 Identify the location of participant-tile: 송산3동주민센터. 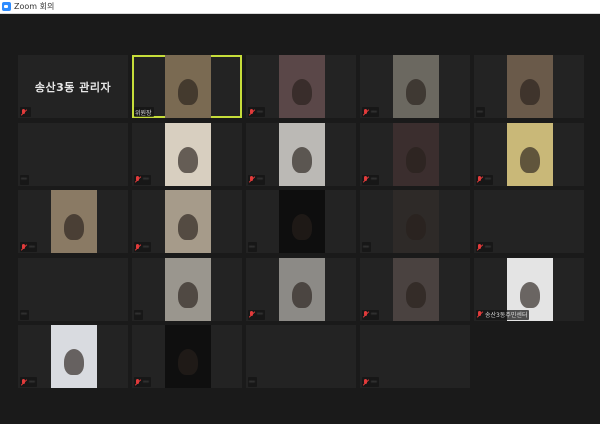
(529, 289).